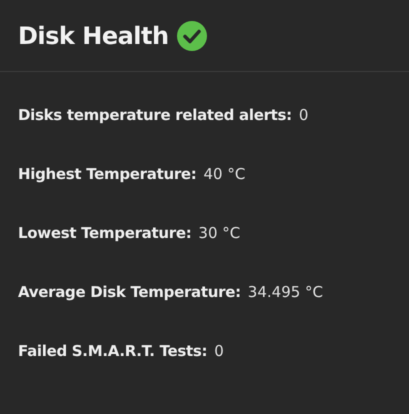  What do you see at coordinates (286, 292) in the screenshot?
I see `stat-value: 34.495 °C` at bounding box center [286, 292].